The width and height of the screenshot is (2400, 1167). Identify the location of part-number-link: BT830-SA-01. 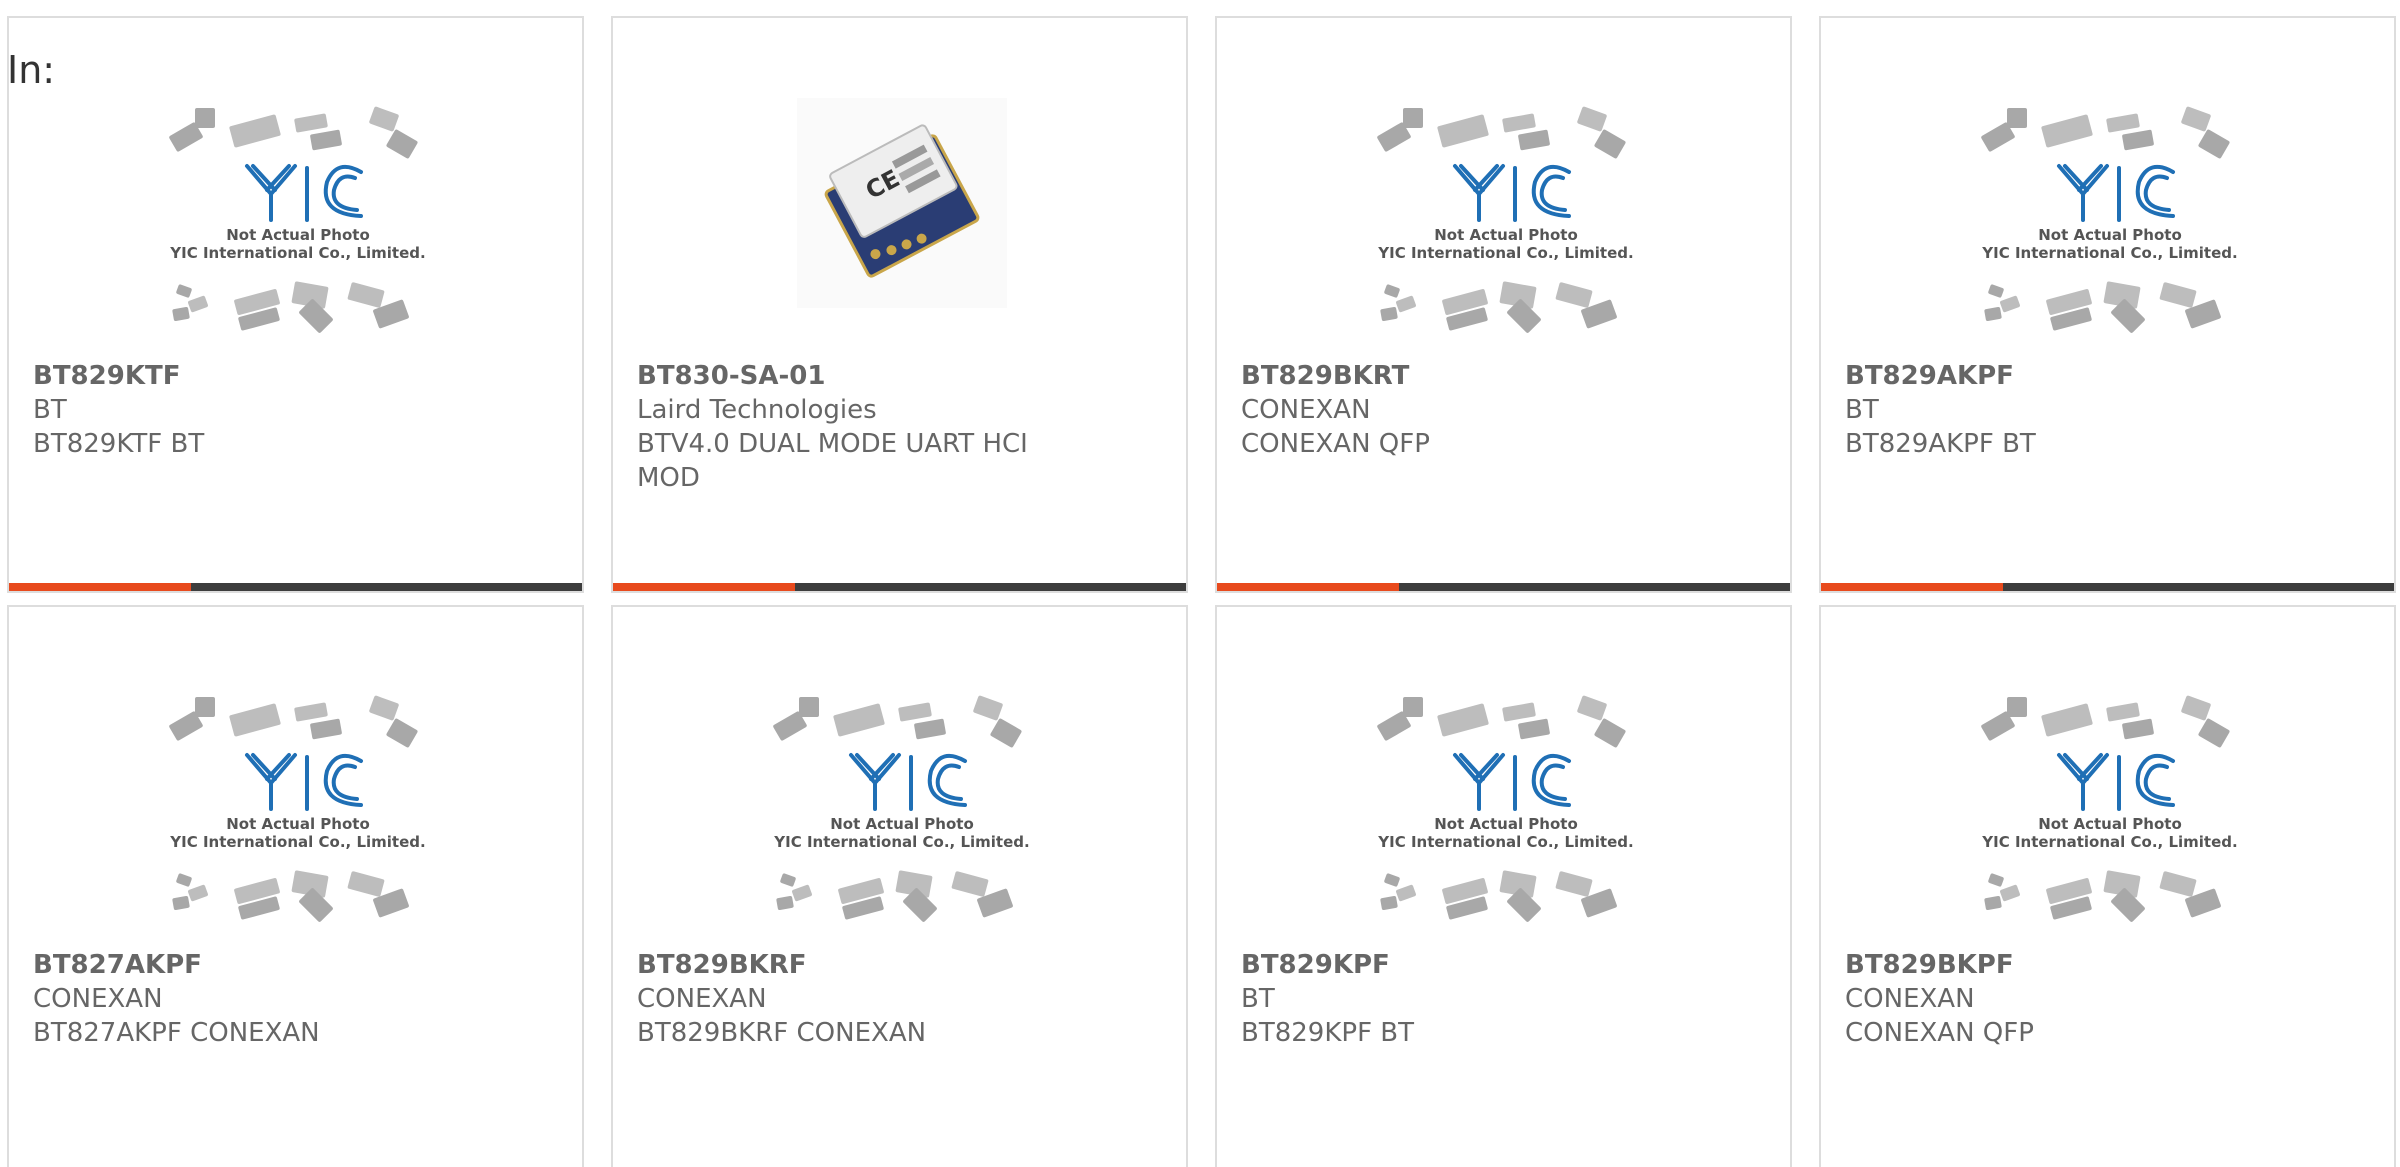
(857, 376).